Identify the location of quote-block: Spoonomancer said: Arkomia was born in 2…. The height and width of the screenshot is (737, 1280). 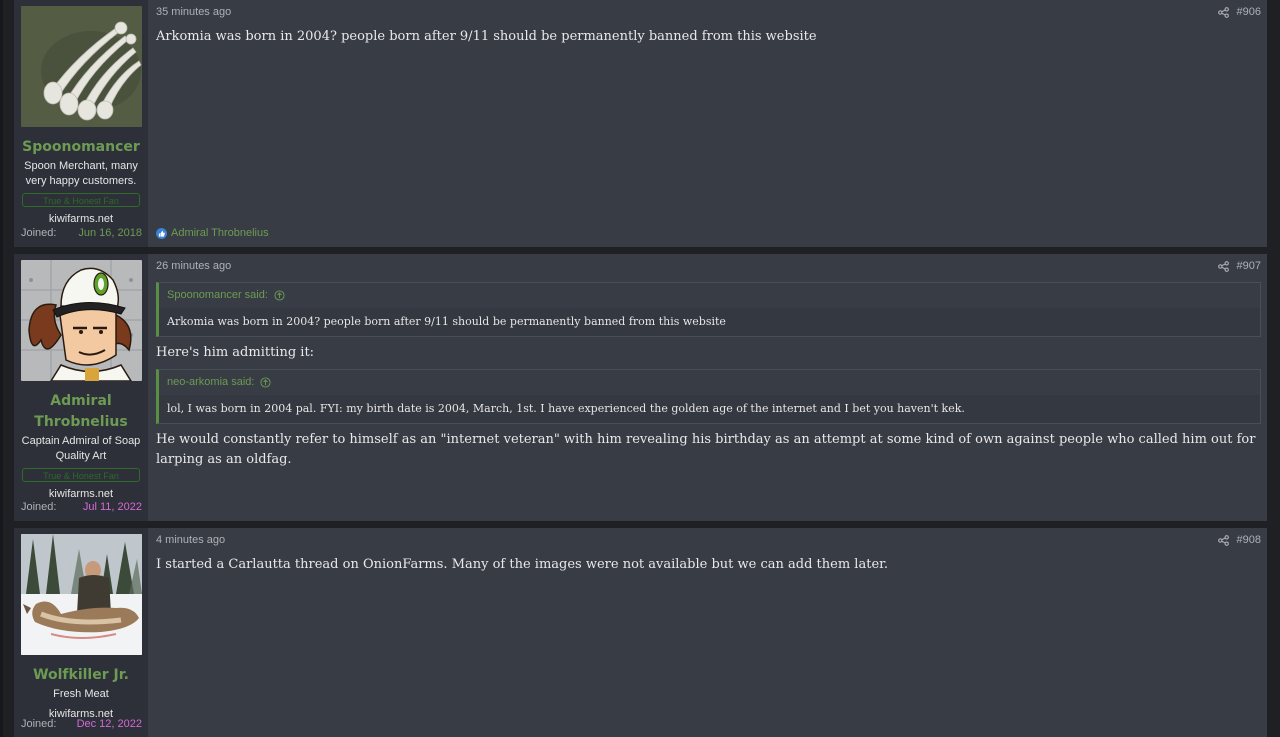
(708, 309).